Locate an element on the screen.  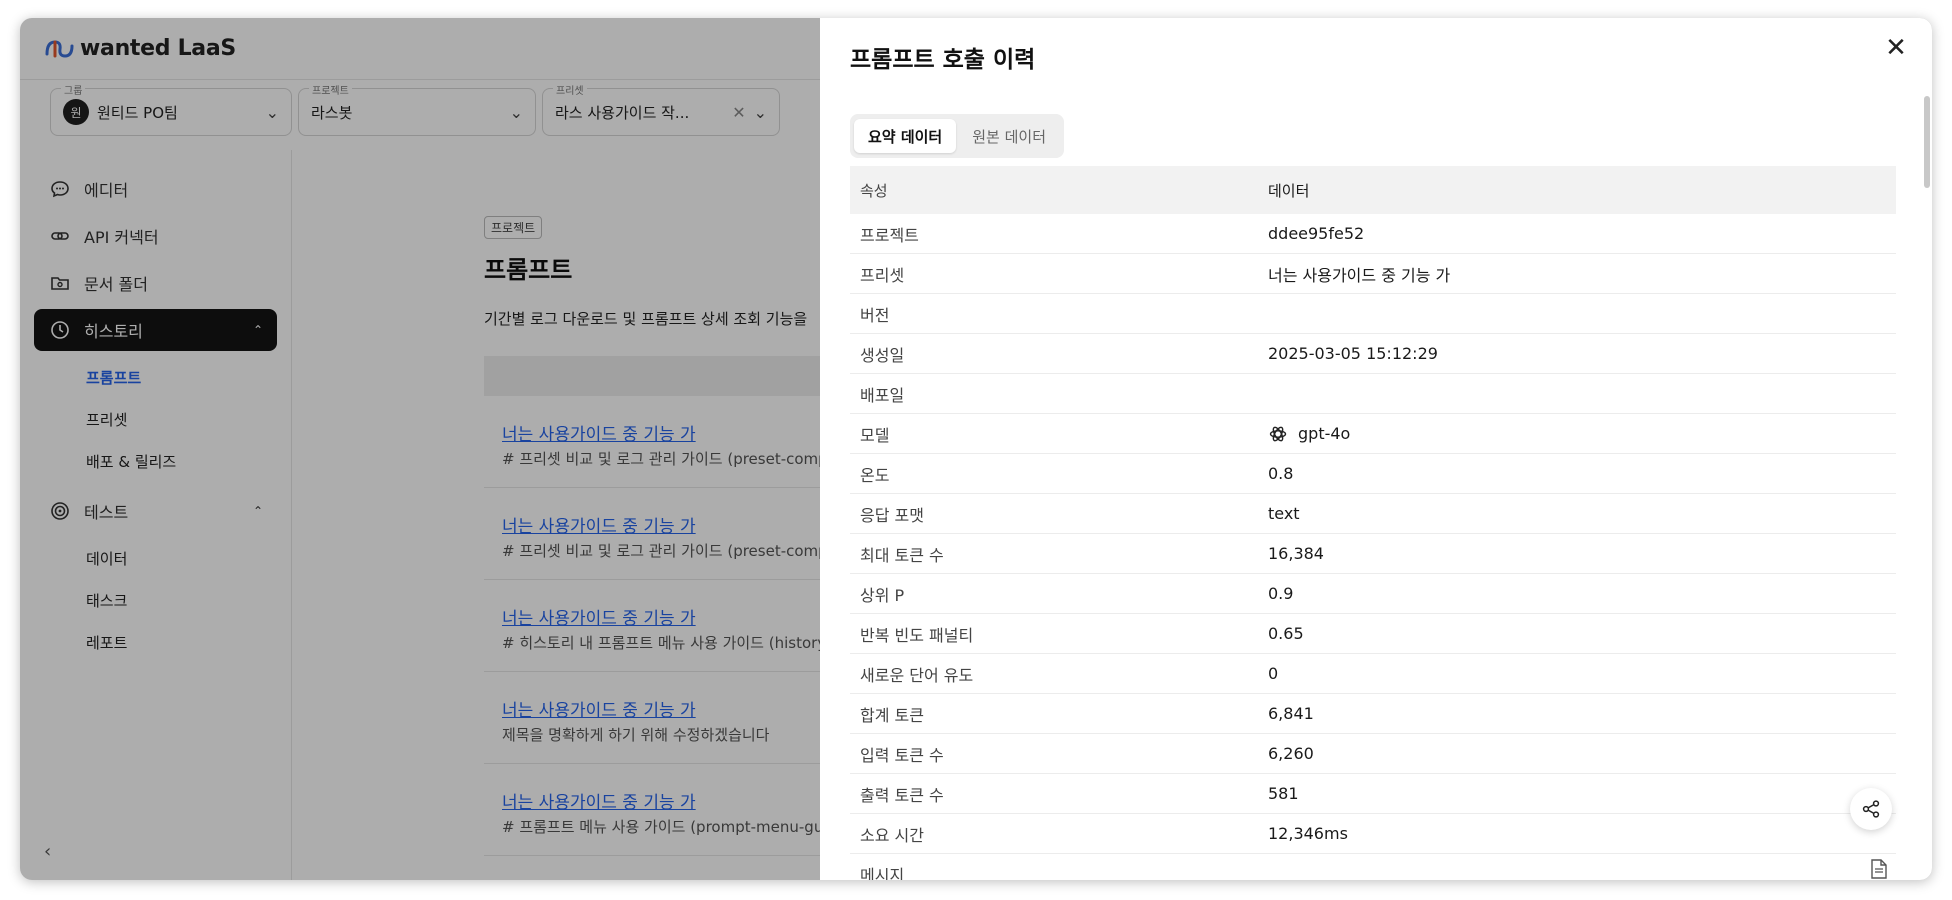
close-icon: ✕ is located at coordinates (1896, 48).